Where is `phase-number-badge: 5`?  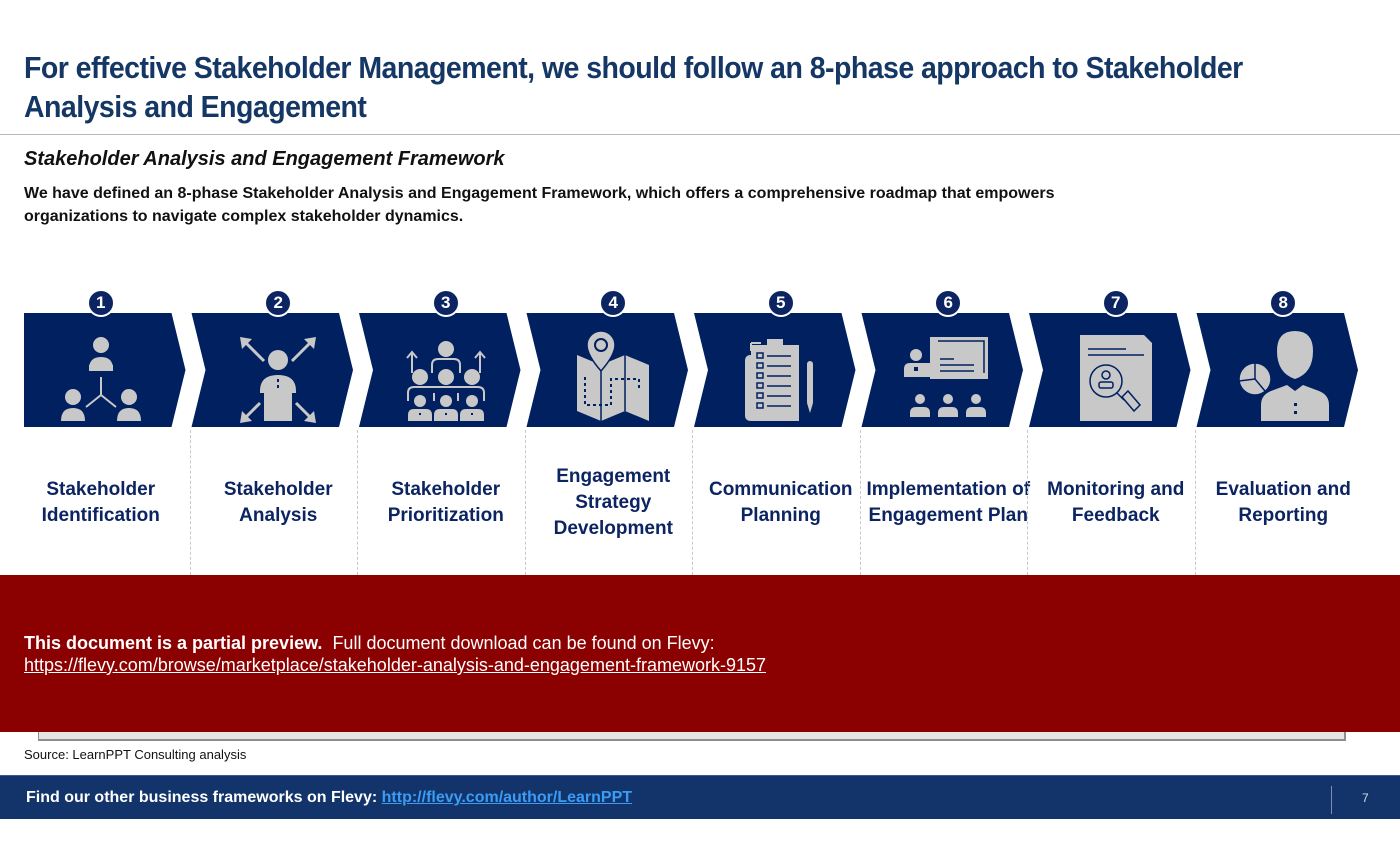
phase-number-badge: 5 is located at coordinates (780, 303).